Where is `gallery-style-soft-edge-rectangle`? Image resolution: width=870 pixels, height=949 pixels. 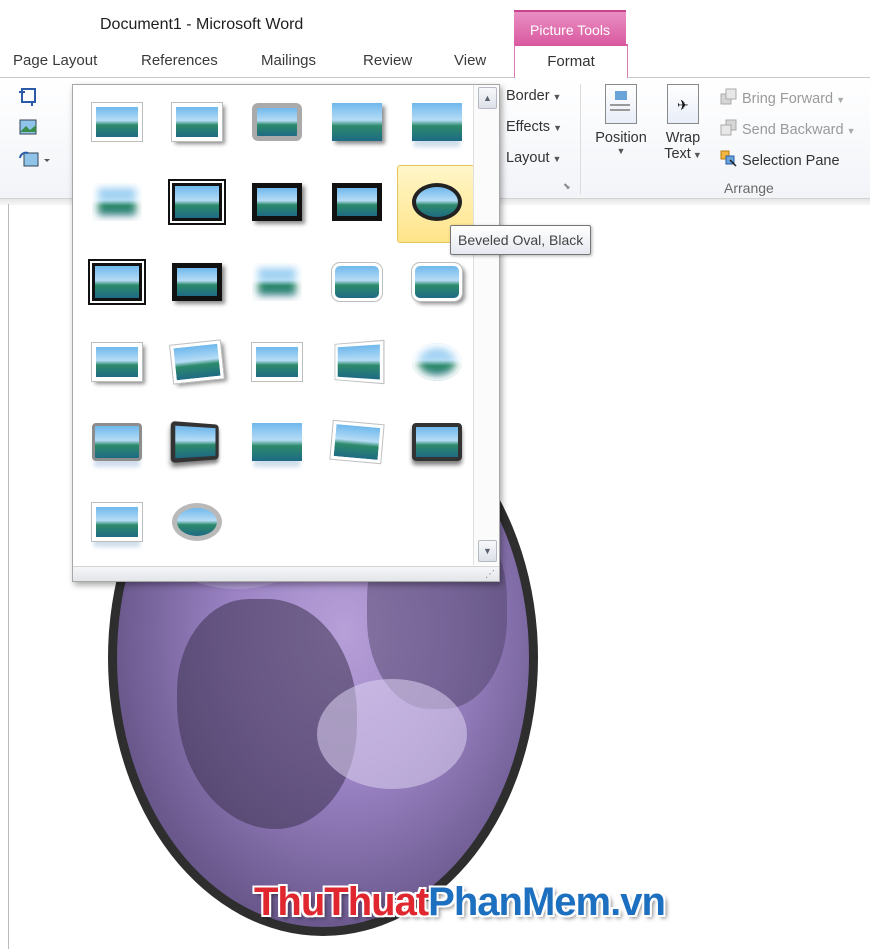 gallery-style-soft-edge-rectangle is located at coordinates (116, 204).